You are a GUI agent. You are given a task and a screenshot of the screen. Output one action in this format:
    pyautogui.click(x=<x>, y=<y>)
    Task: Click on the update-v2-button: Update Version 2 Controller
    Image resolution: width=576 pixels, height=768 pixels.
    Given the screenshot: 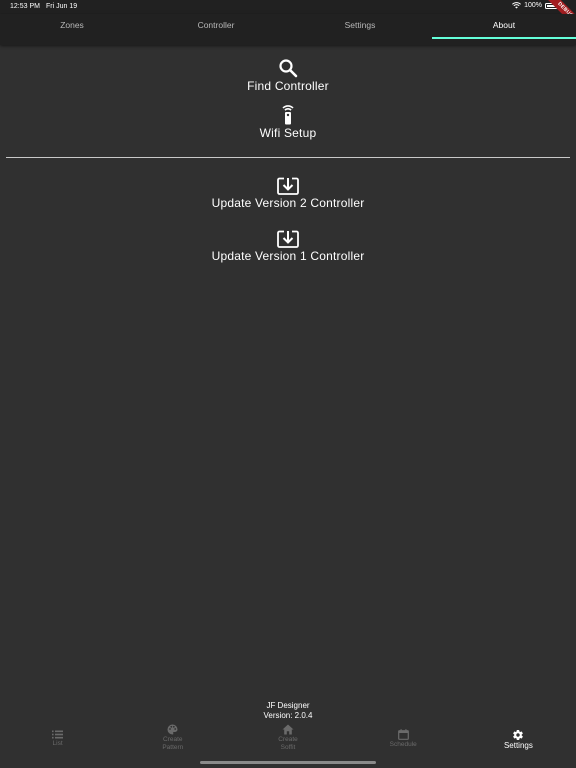 What is the action you would take?
    pyautogui.click(x=288, y=193)
    